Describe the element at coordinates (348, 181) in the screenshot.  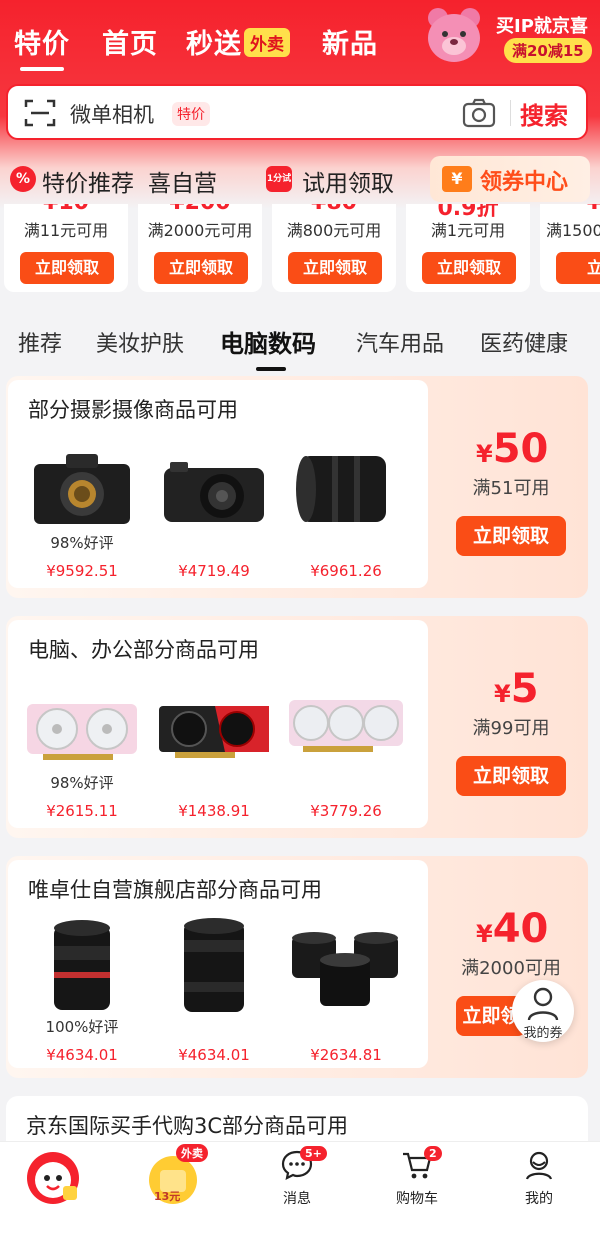
I see `category-trial: 试用领取` at that location.